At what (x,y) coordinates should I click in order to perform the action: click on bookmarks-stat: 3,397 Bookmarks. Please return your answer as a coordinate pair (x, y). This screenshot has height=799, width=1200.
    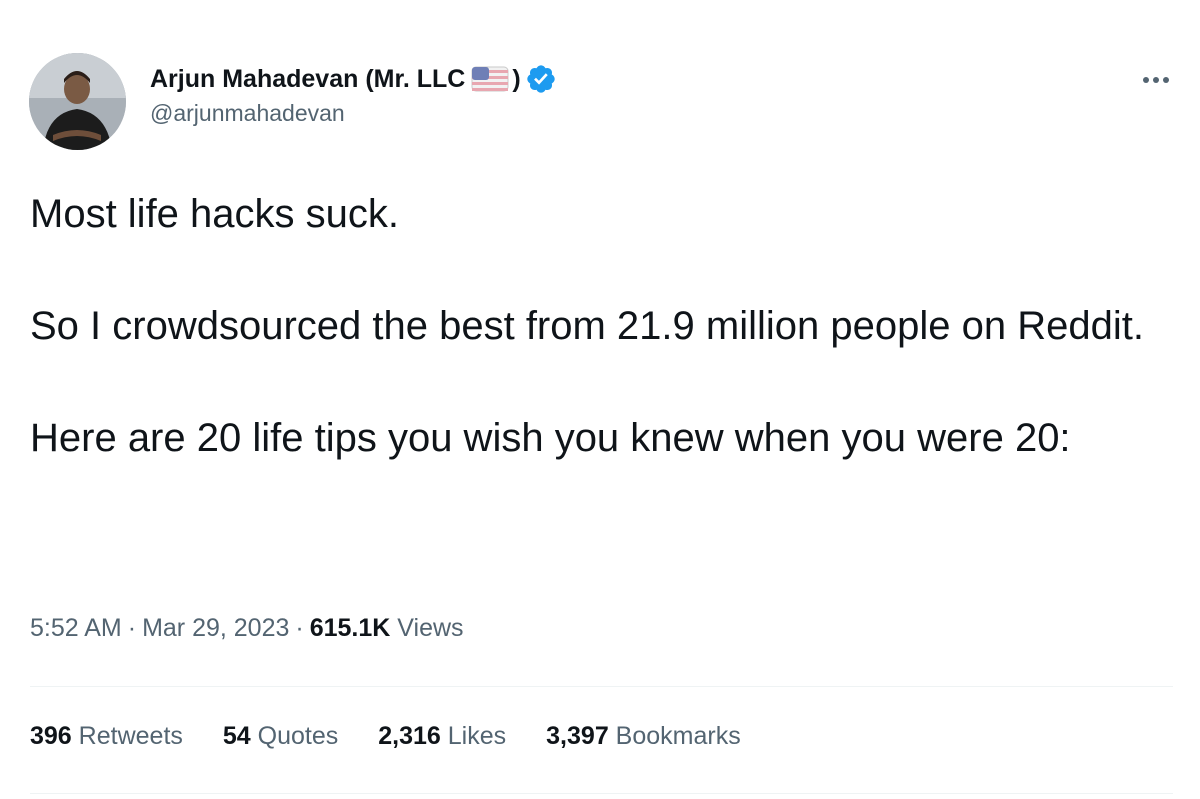
    Looking at the image, I should click on (643, 736).